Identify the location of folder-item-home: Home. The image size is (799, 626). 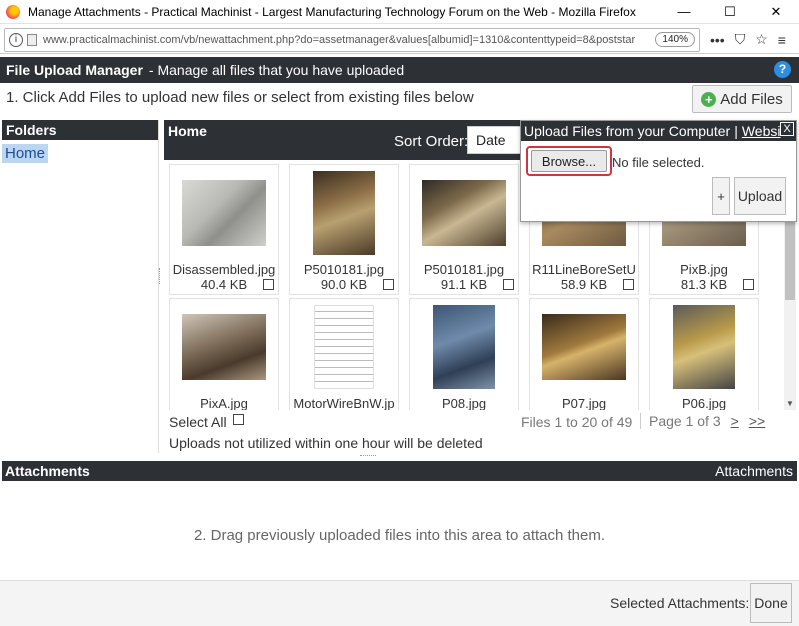
(25, 153).